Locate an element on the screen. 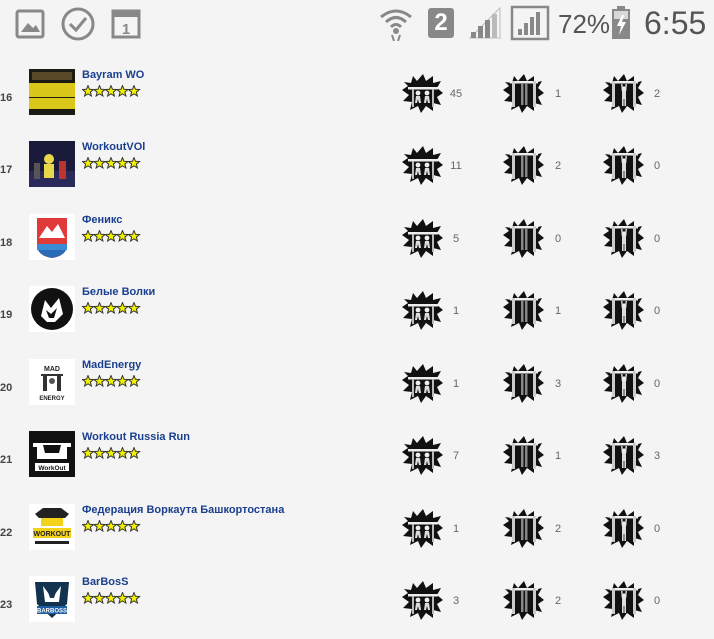 Image resolution: width=714 pixels, height=639 pixels. svg-text: 1 is located at coordinates (126, 29).